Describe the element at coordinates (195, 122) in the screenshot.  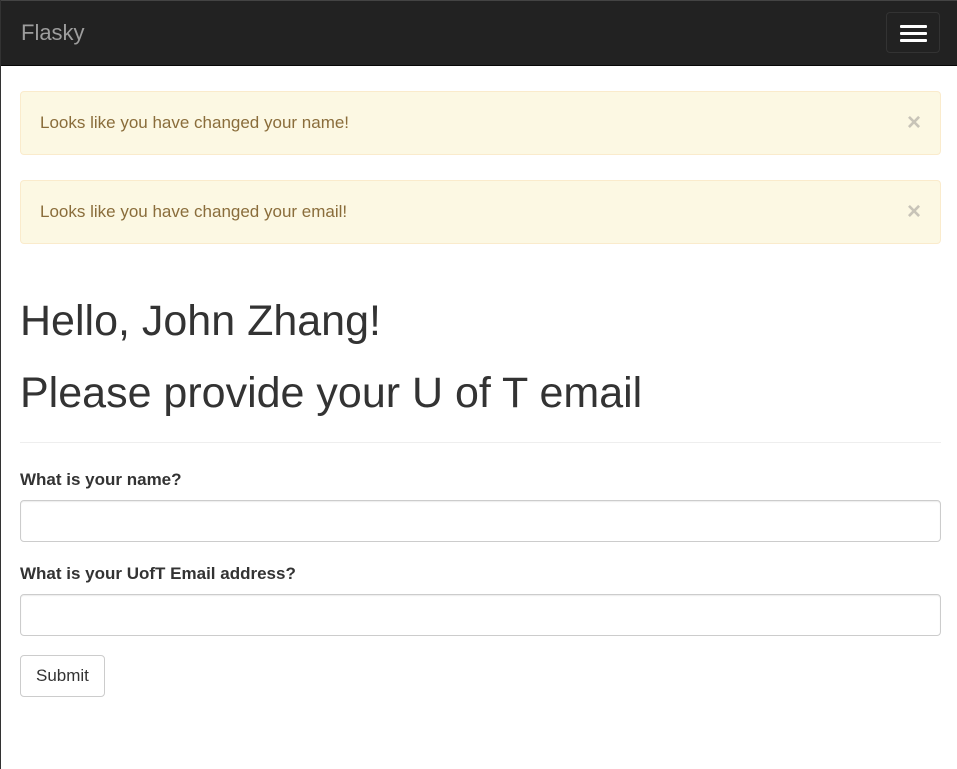
I see `alert-message: Looks like you have changed your name!` at that location.